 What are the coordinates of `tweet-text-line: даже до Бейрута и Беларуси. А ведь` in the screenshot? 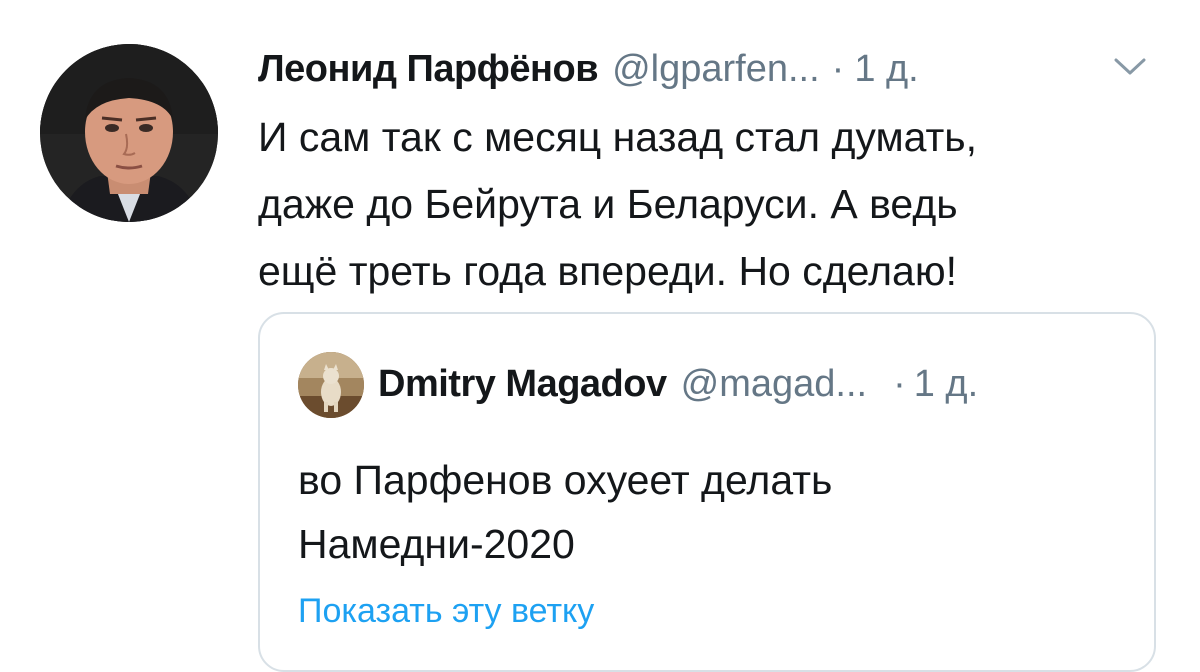 It's located at (608, 204).